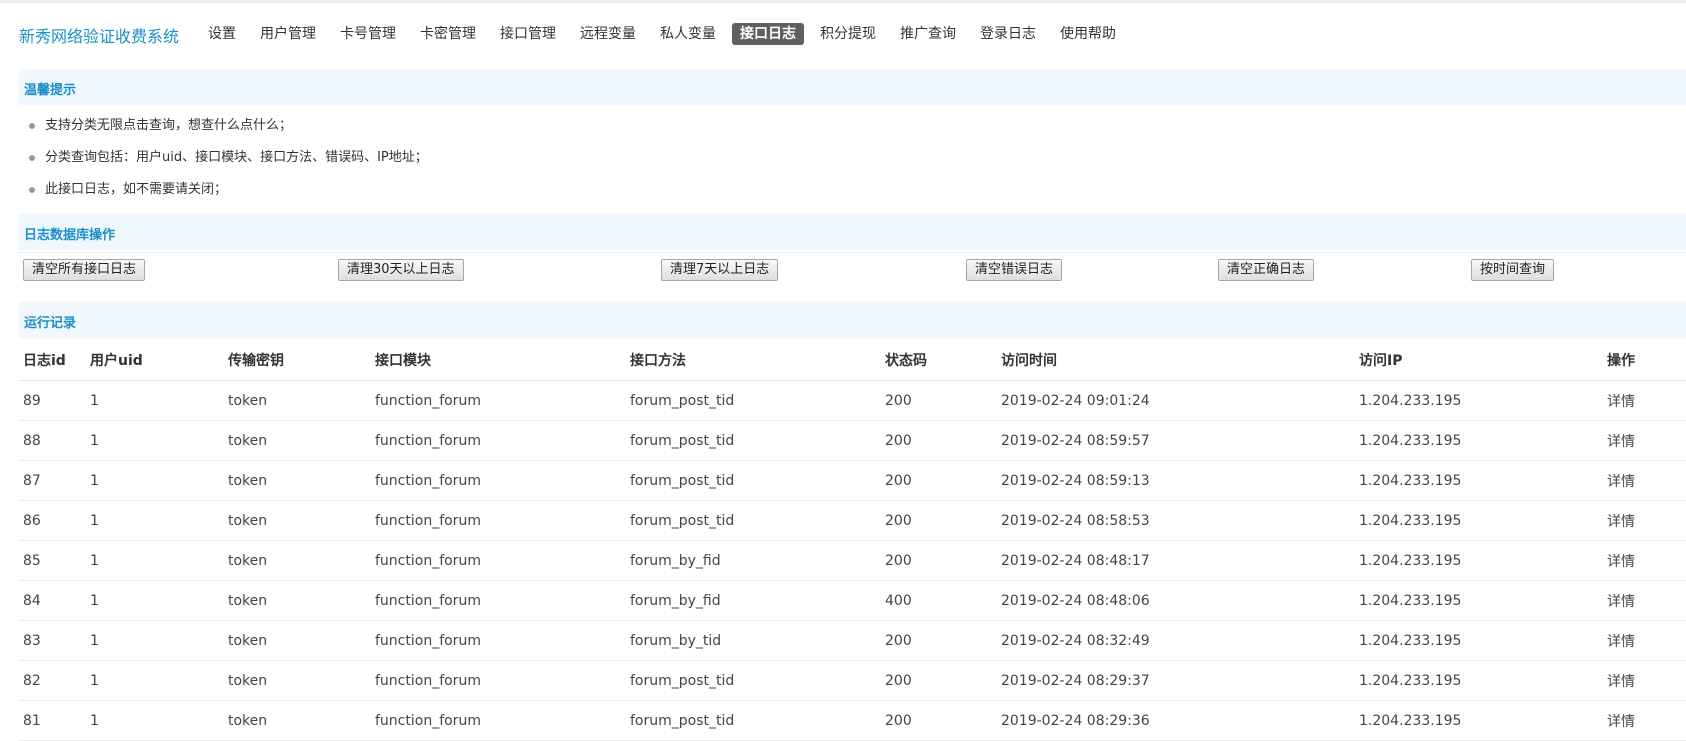  What do you see at coordinates (32, 158) in the screenshot?
I see `bullet-icon` at bounding box center [32, 158].